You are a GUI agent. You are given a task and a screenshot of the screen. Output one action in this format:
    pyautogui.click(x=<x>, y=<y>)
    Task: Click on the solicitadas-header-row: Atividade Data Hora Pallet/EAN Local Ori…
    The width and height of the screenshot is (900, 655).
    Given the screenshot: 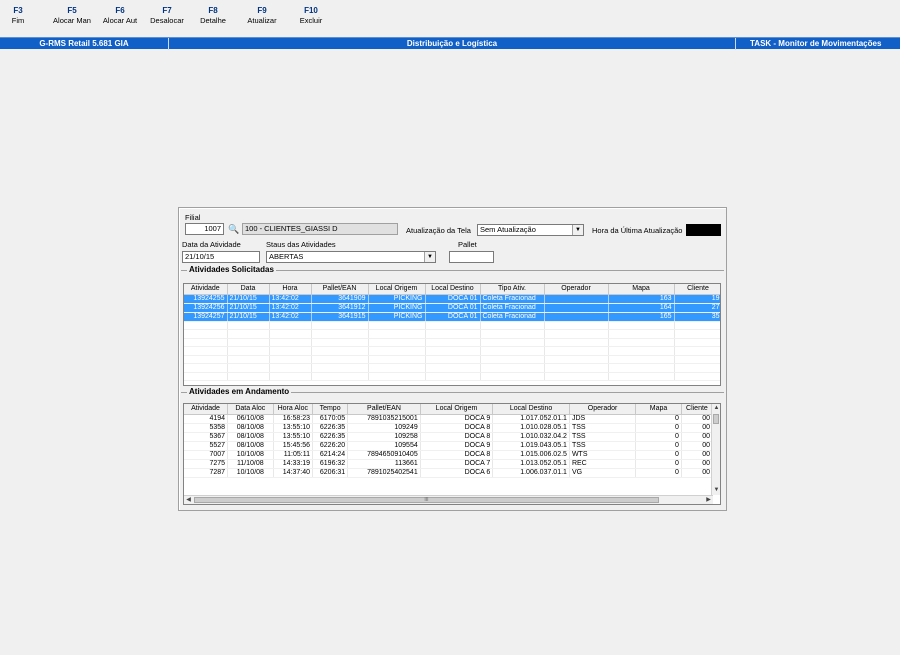 What is the action you would take?
    pyautogui.click(x=452, y=289)
    